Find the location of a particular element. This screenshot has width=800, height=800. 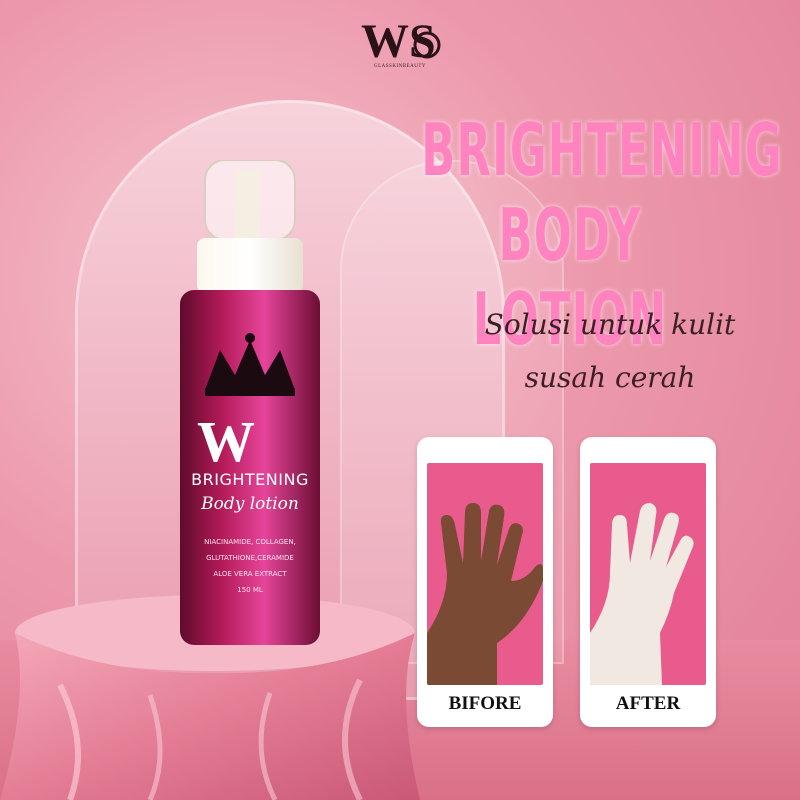

before-card: BIFORE is located at coordinates (485, 582).